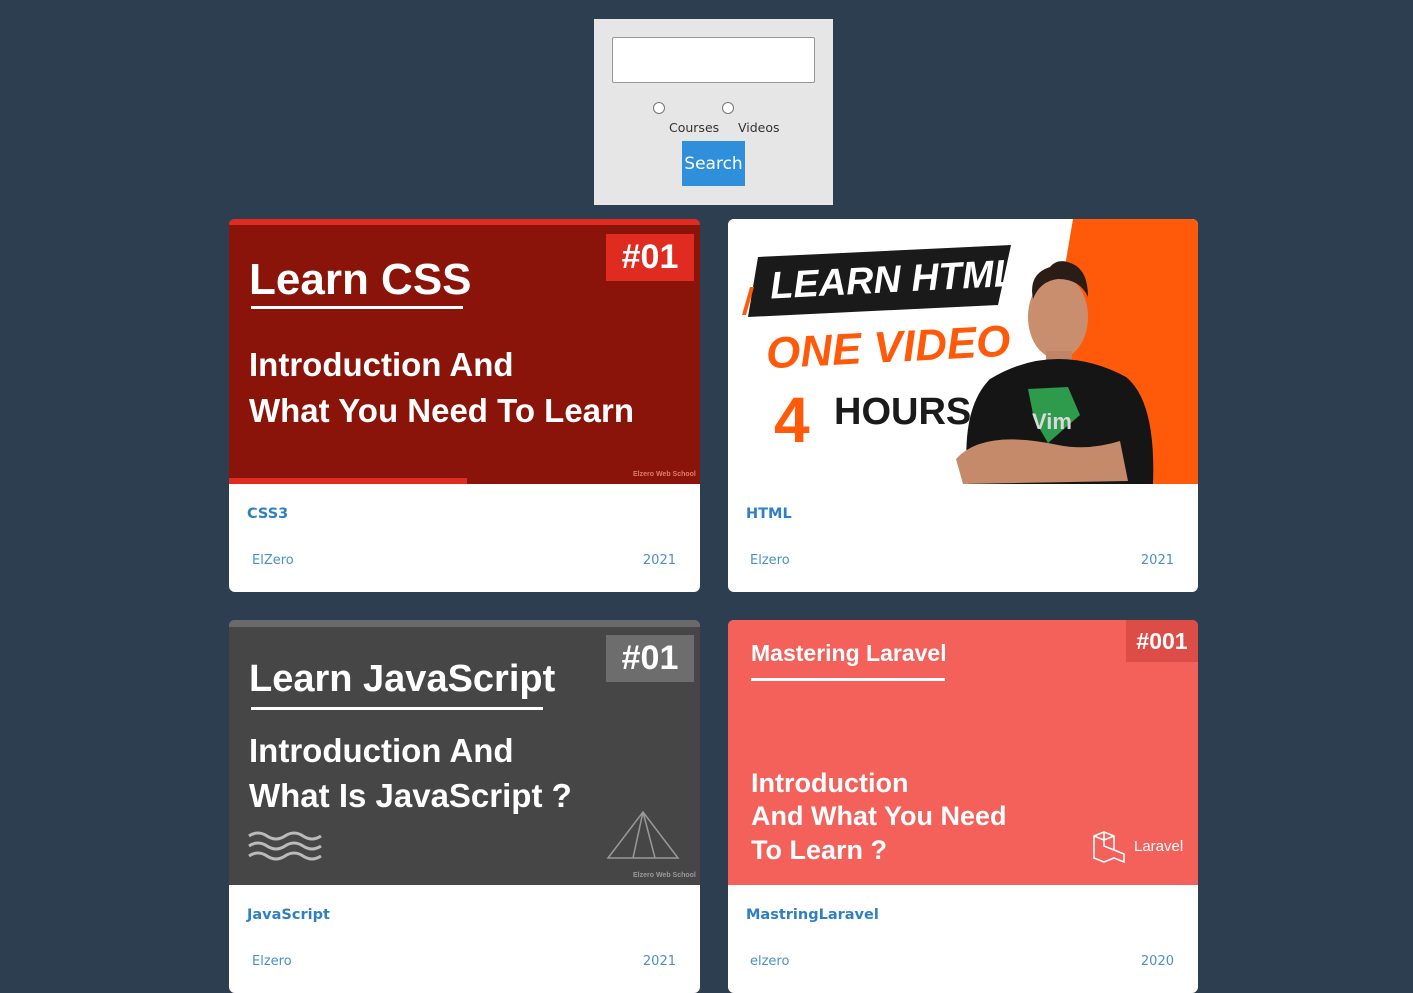  I want to click on course-author: ElZero, so click(273, 560).